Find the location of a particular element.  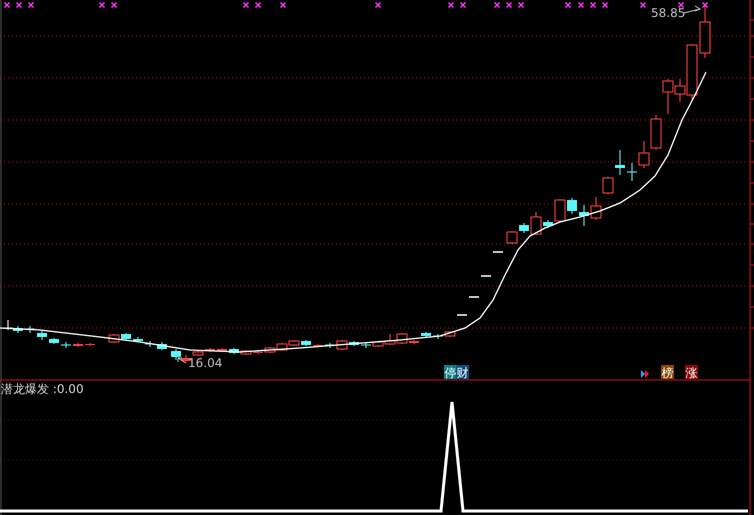

stock-tag: 停 is located at coordinates (450, 372).